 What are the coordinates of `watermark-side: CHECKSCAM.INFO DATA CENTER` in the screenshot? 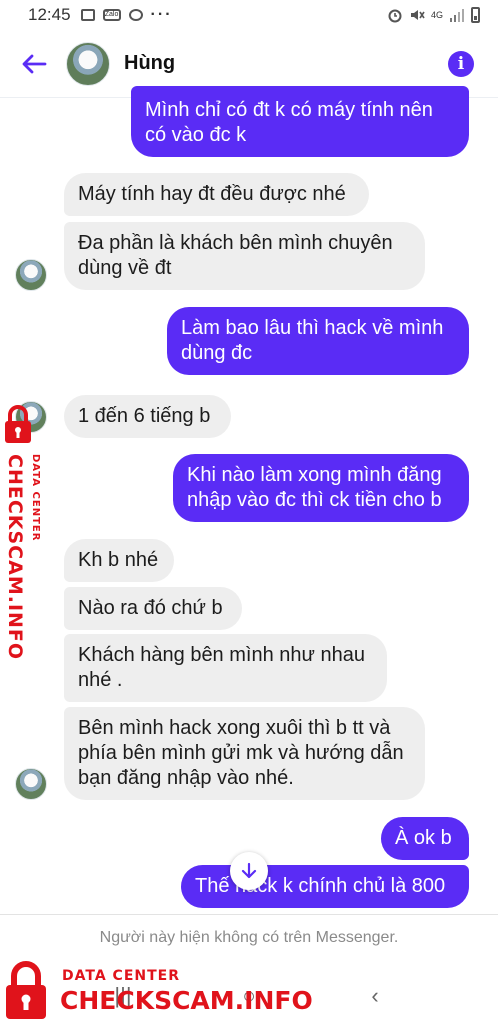 It's located at (25, 532).